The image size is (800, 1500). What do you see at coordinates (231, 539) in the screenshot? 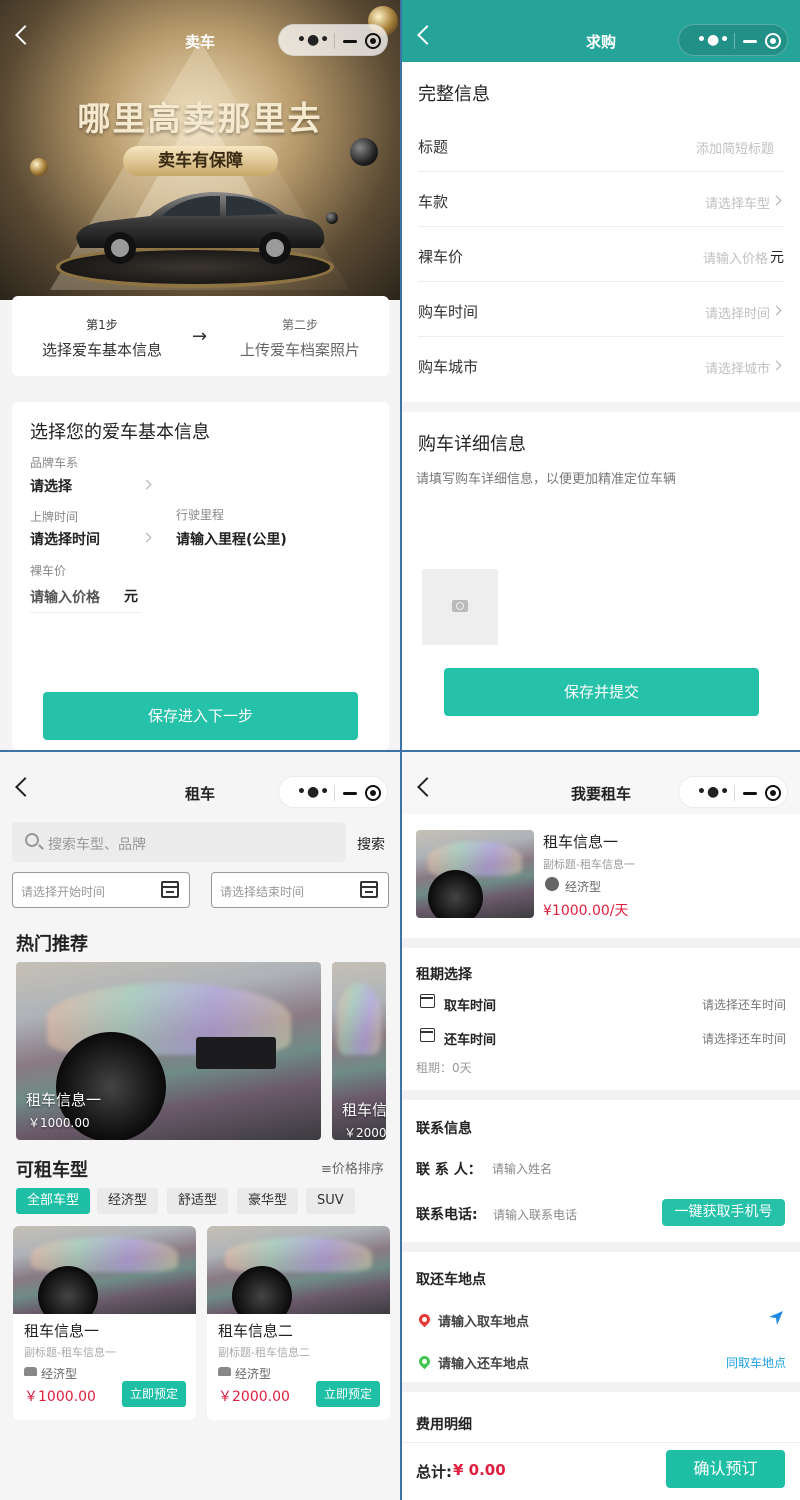
I see `mileage-input: 请输入里程(公里)` at bounding box center [231, 539].